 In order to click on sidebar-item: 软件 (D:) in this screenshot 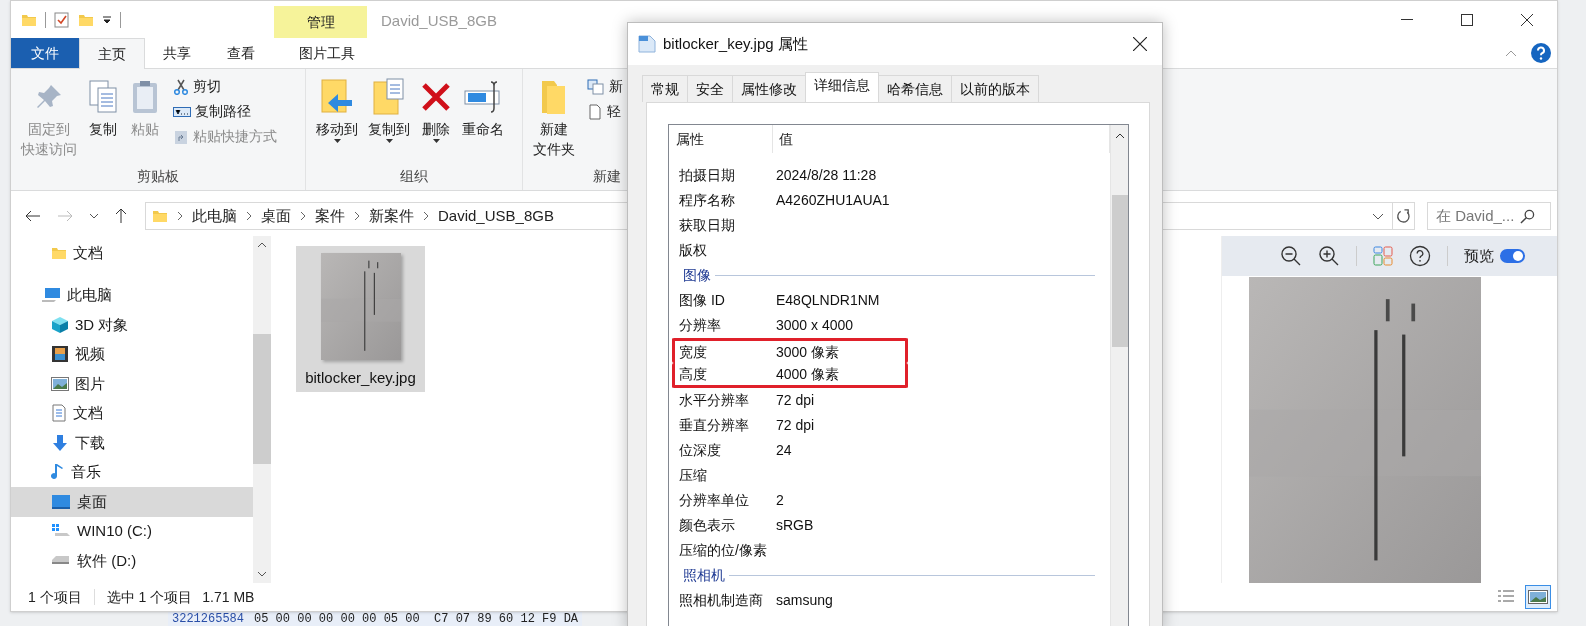, I will do `click(132, 561)`.